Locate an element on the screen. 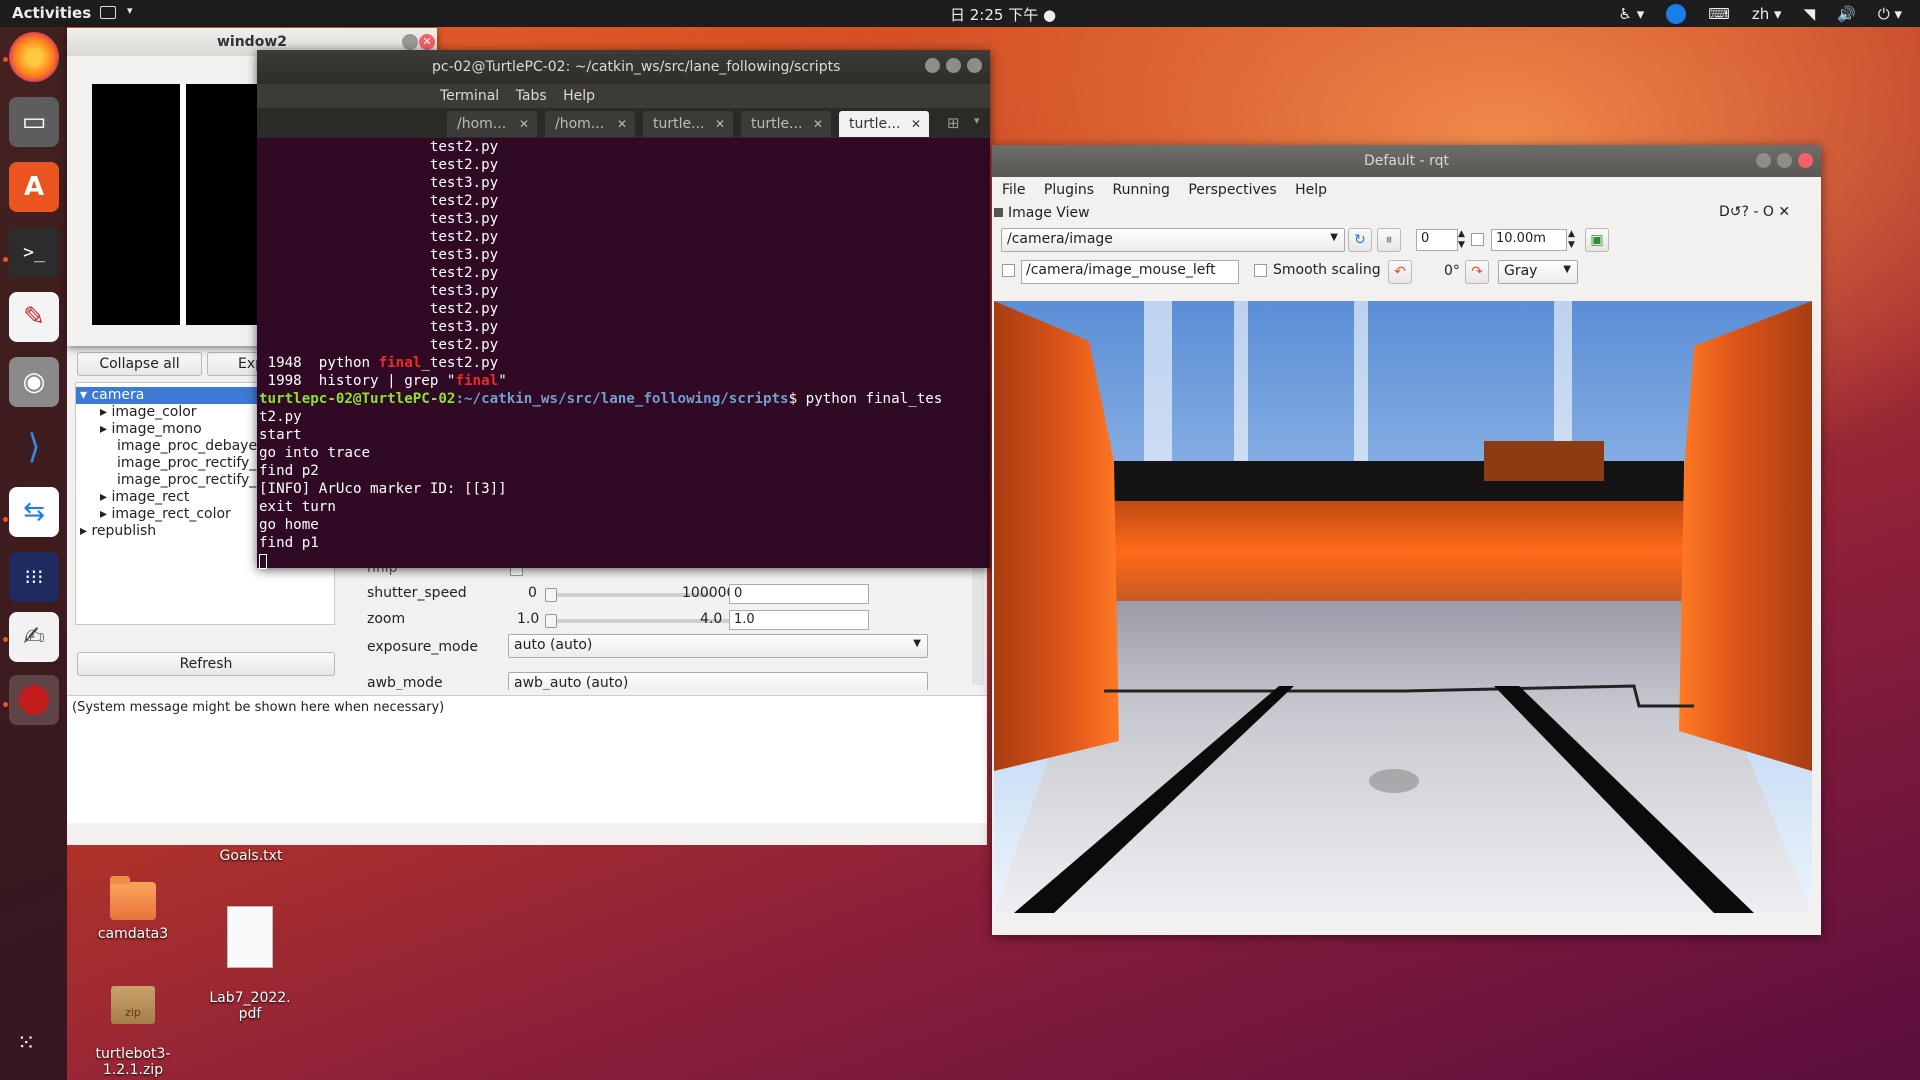 The height and width of the screenshot is (1080, 1920). history-line: " is located at coordinates (502, 381).